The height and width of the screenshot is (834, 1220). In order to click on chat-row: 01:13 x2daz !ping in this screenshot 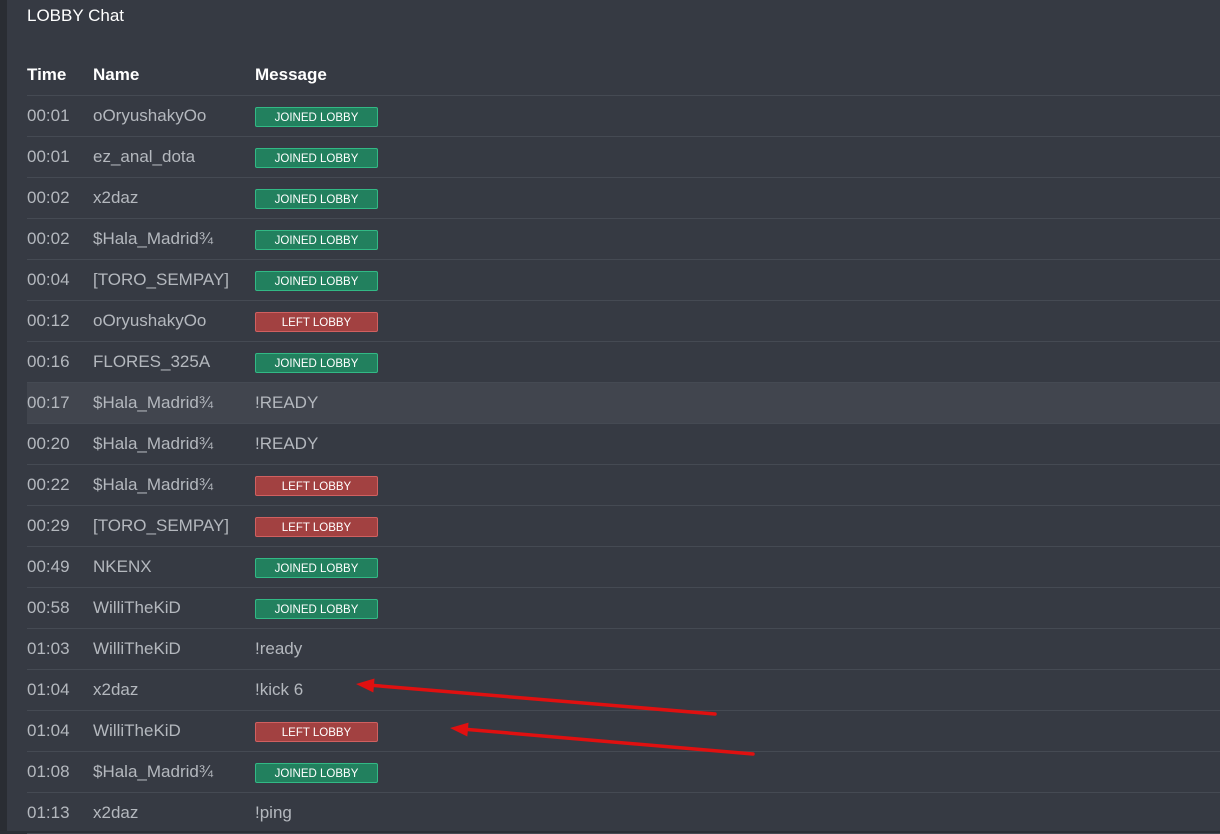, I will do `click(623, 813)`.